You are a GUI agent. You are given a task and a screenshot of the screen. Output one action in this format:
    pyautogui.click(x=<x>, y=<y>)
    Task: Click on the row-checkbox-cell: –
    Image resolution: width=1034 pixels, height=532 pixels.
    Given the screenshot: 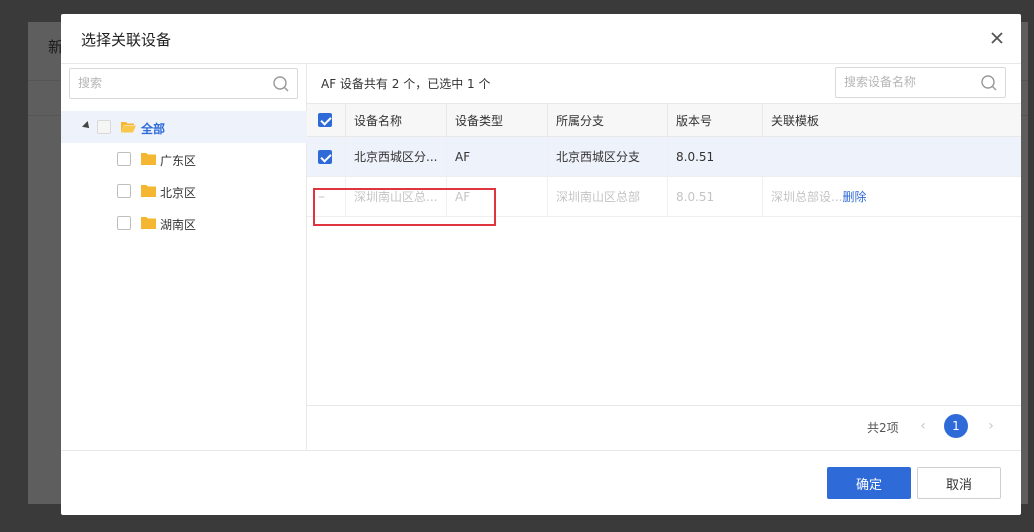 What is the action you would take?
    pyautogui.click(x=326, y=196)
    